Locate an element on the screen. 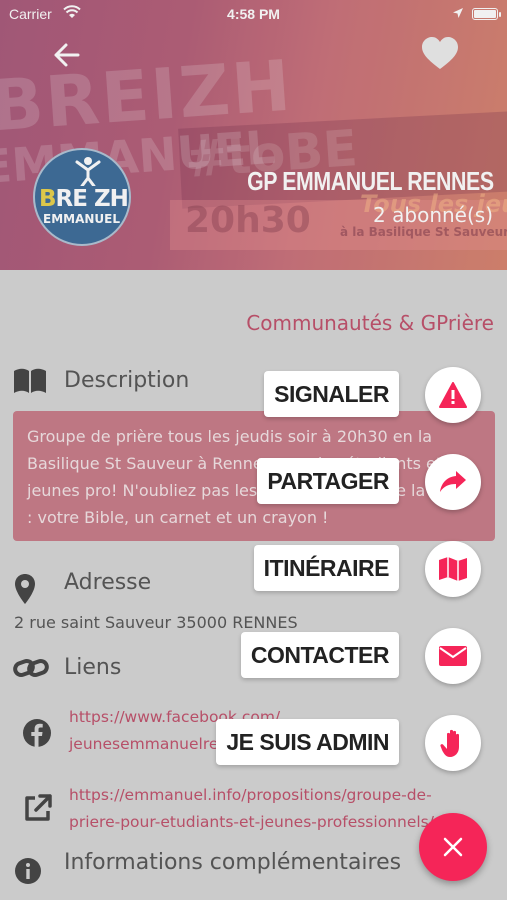 The image size is (507, 900). contact-button is located at coordinates (453, 656).